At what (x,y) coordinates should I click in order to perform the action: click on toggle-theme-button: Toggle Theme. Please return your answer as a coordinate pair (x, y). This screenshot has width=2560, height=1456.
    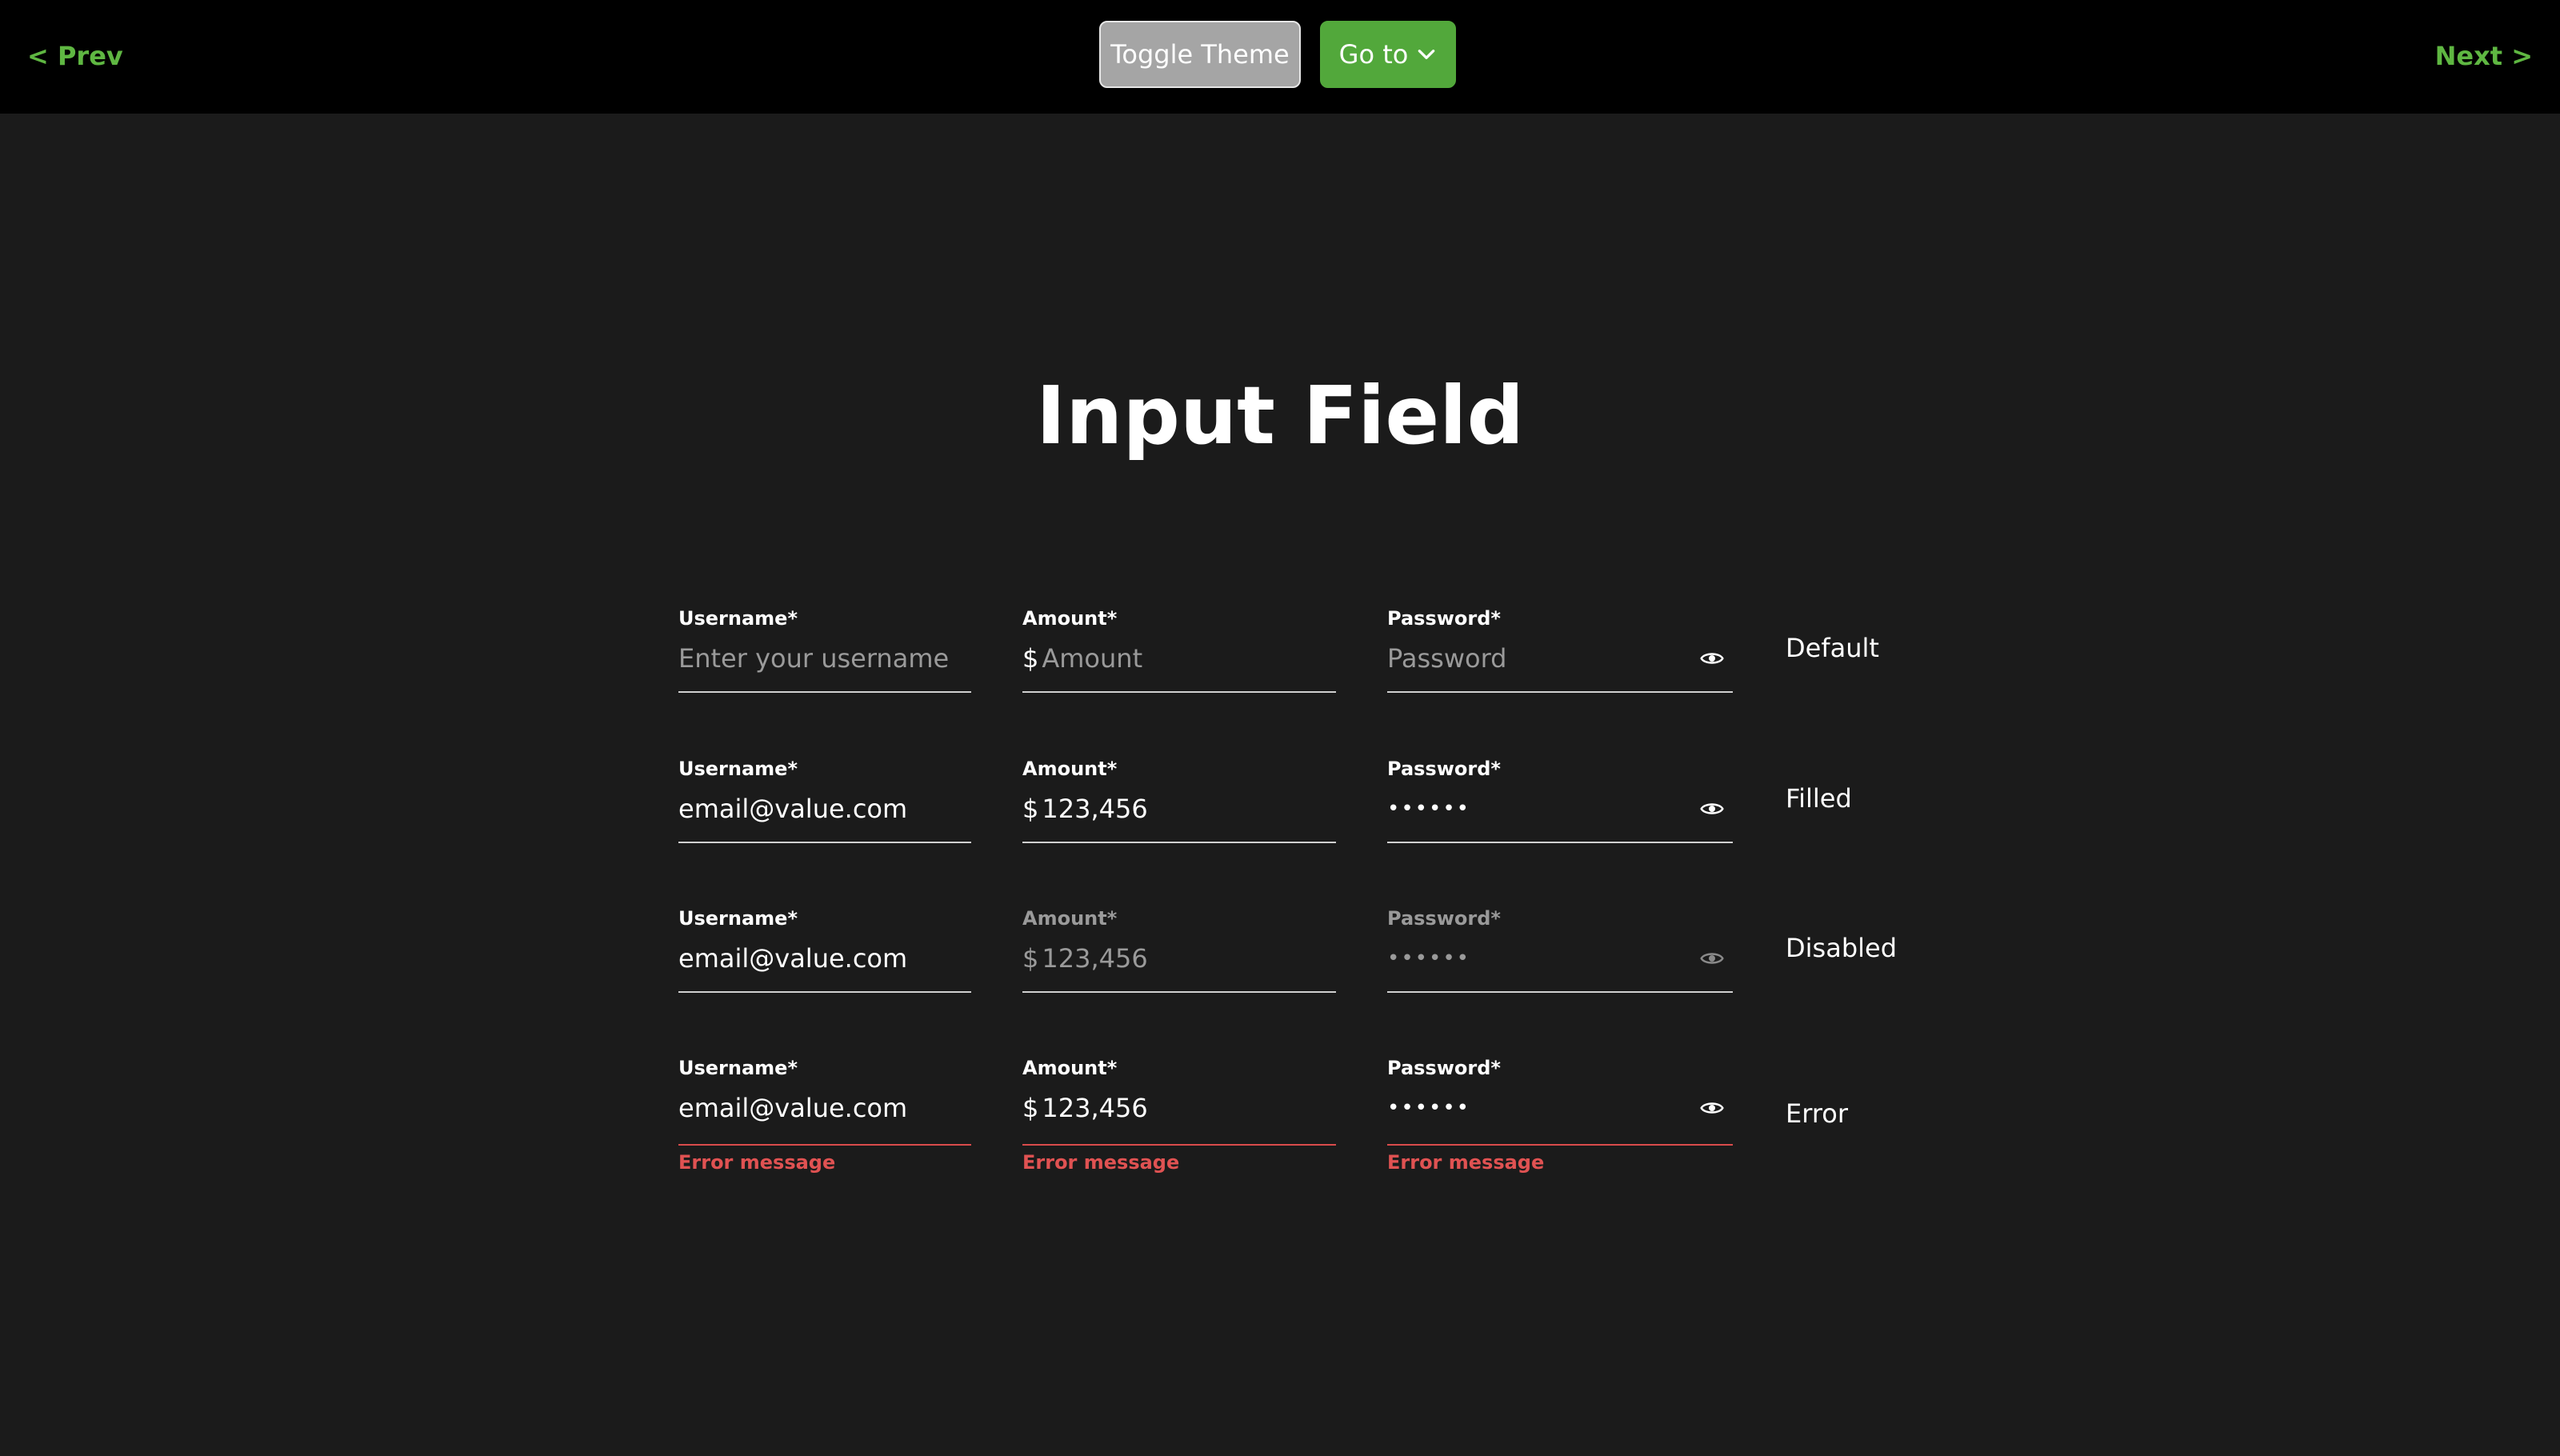
    Looking at the image, I should click on (1200, 54).